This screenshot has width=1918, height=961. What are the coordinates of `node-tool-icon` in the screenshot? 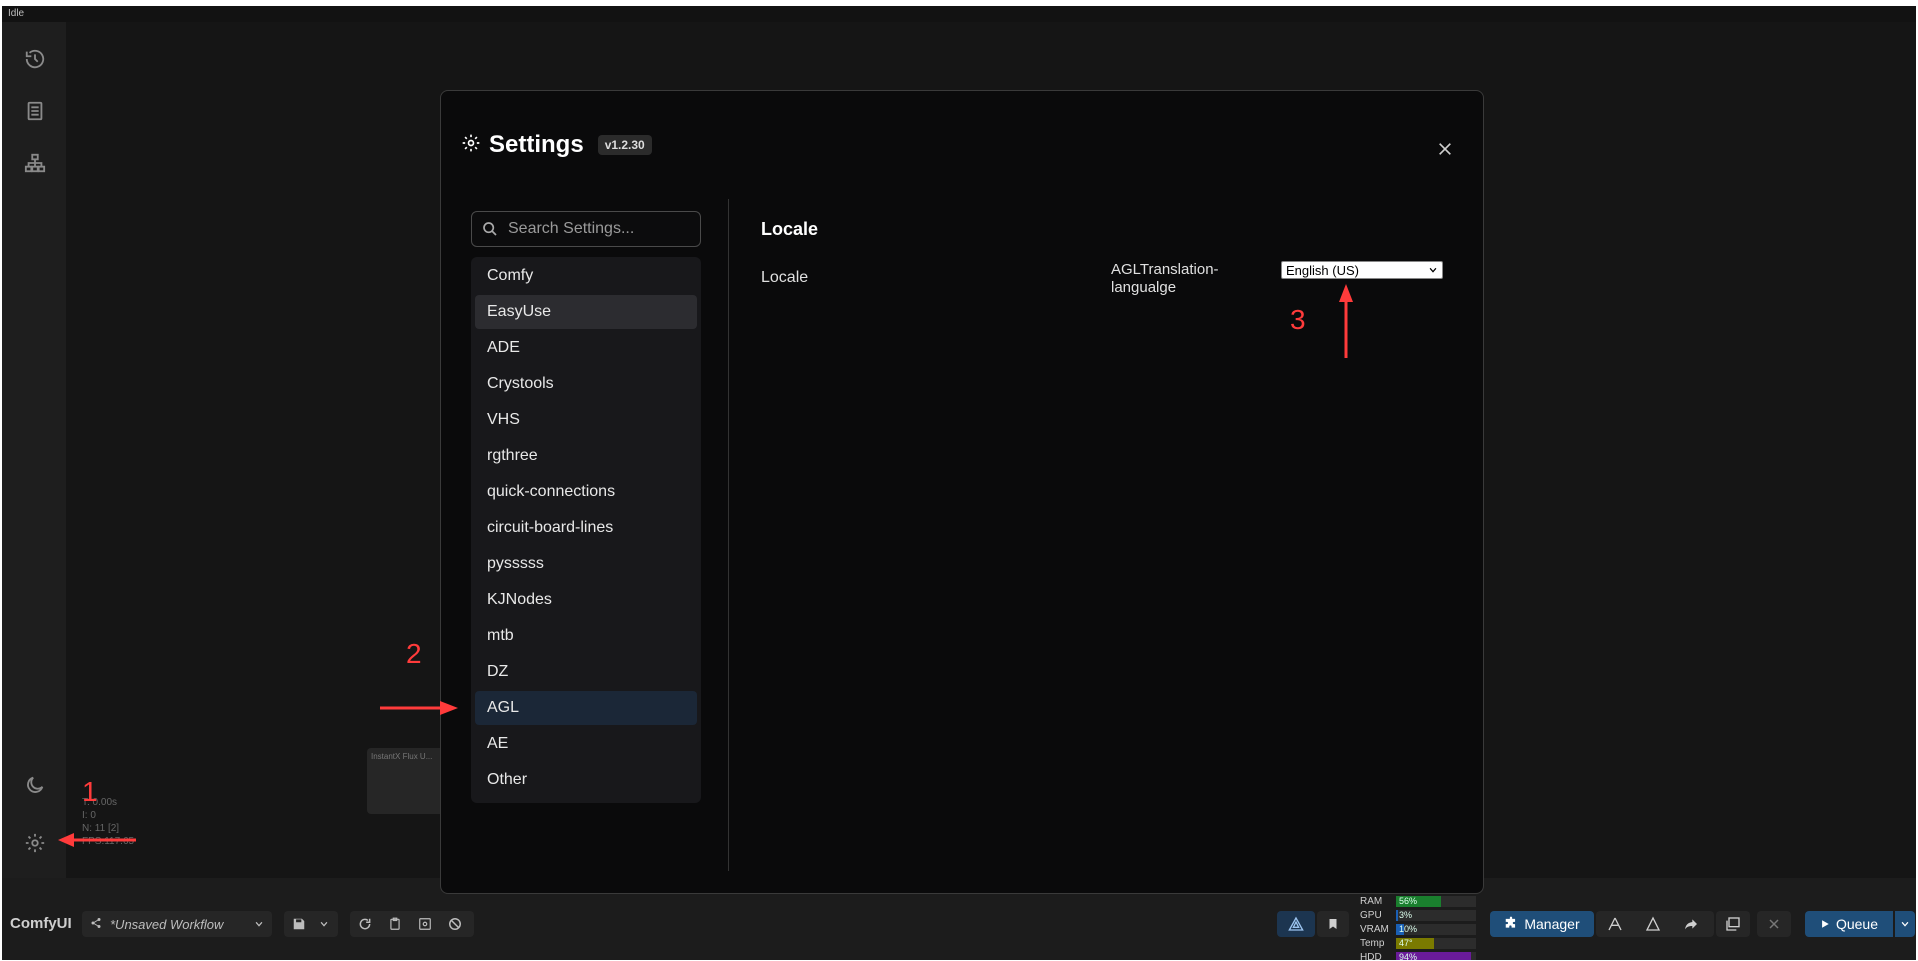 It's located at (1615, 924).